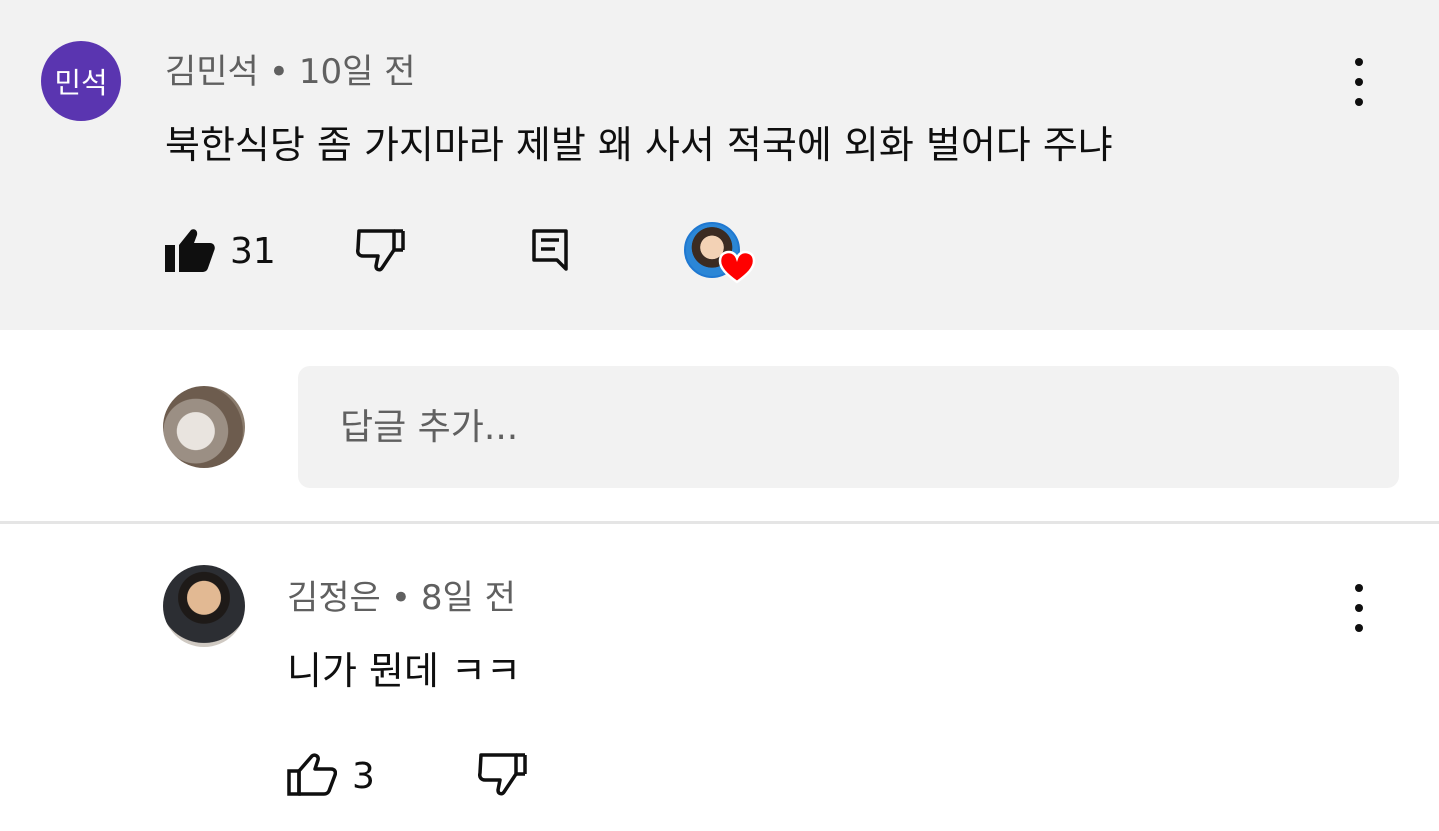 The width and height of the screenshot is (1439, 831). I want to click on thumbs-up-filled-icon, so click(190, 250).